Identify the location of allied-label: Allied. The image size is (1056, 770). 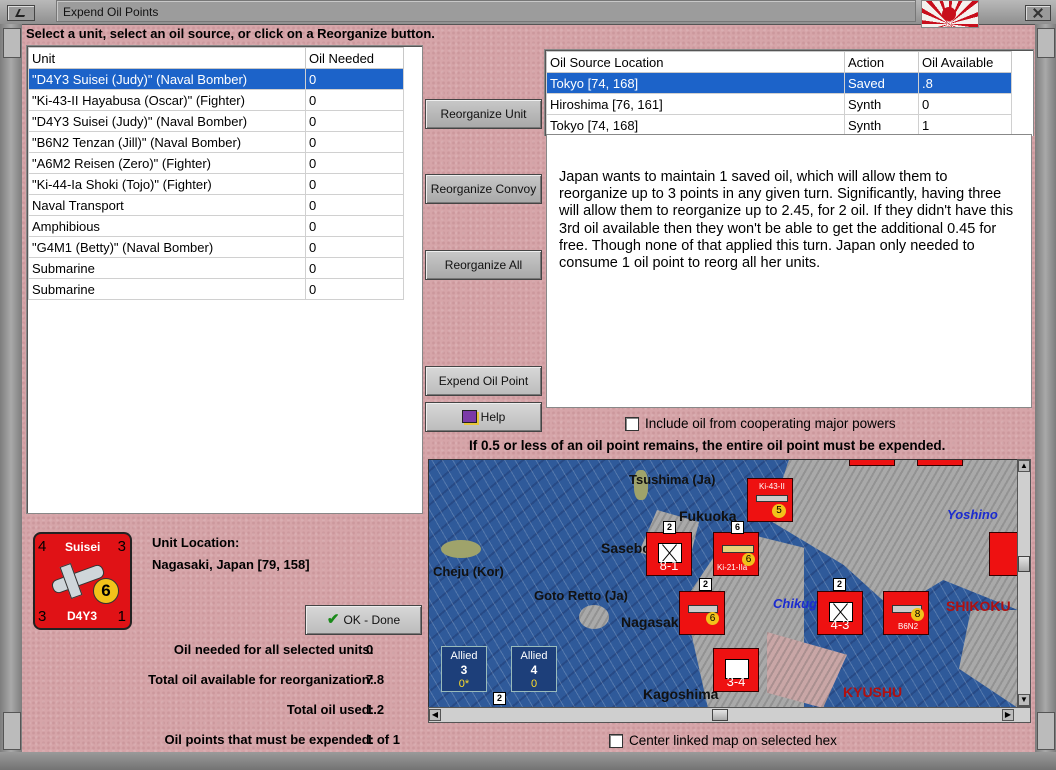
(464, 656).